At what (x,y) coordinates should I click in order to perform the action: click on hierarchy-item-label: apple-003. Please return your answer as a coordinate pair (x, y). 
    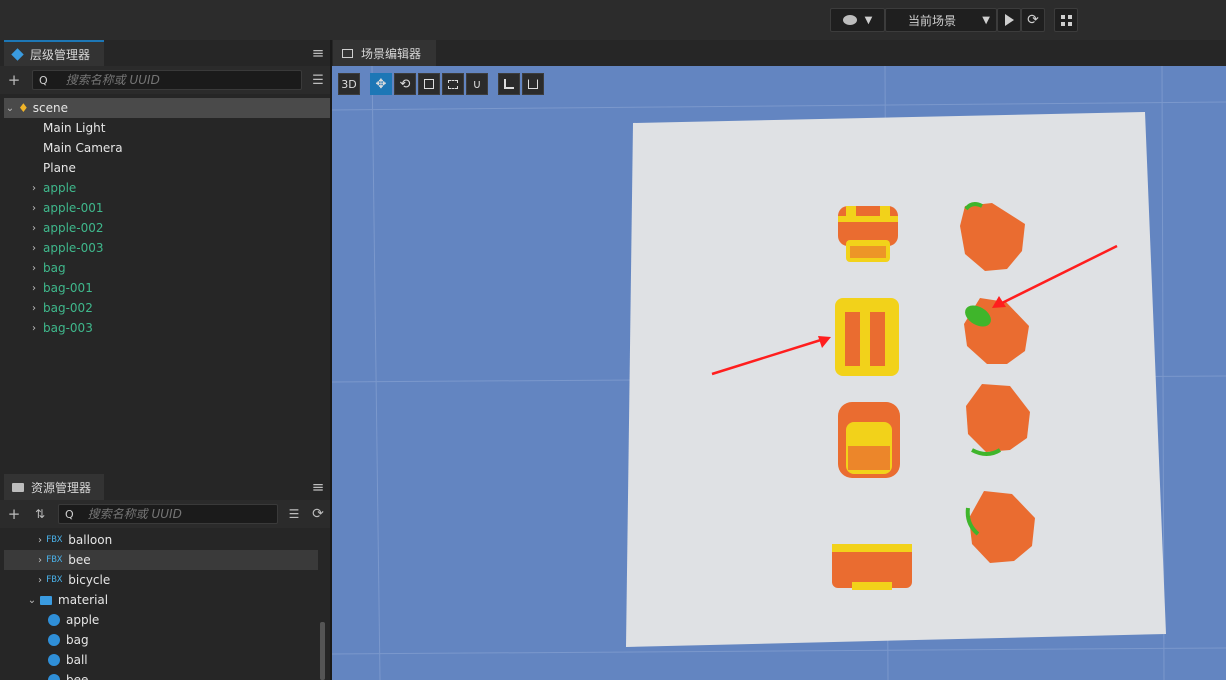
    Looking at the image, I should click on (73, 248).